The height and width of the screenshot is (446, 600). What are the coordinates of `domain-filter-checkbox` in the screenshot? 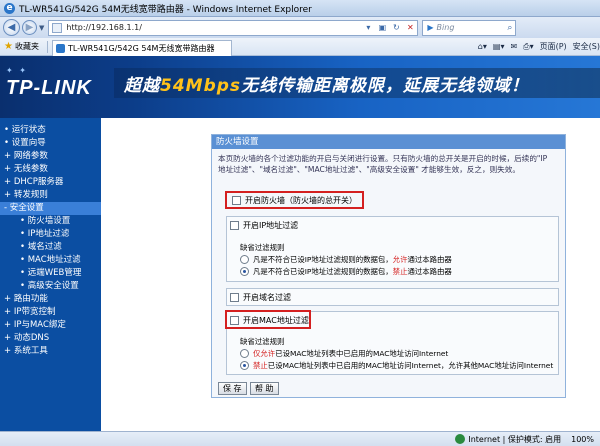 It's located at (234, 297).